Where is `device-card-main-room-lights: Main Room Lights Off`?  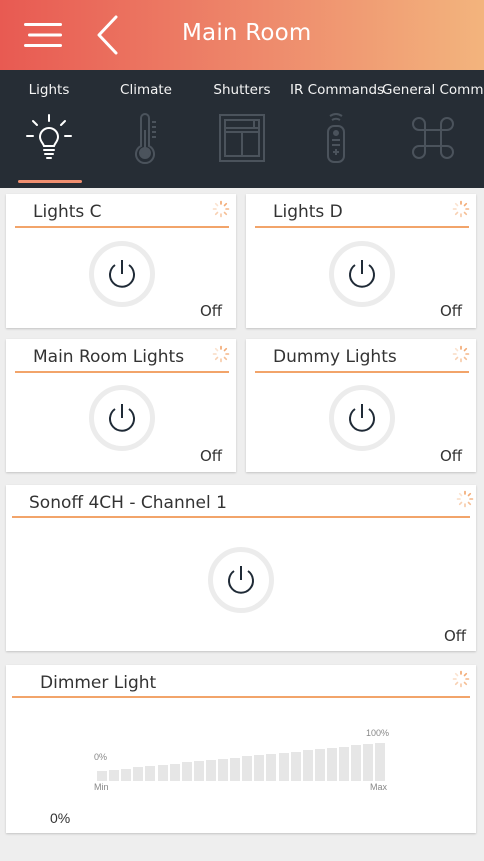 device-card-main-room-lights: Main Room Lights Off is located at coordinates (121, 405).